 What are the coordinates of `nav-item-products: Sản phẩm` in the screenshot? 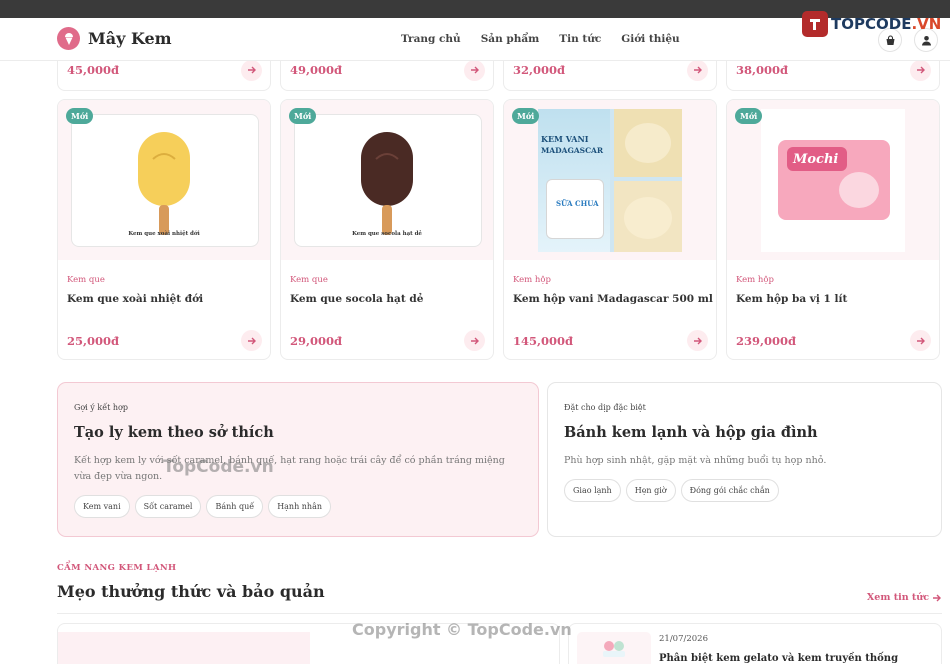 It's located at (510, 39).